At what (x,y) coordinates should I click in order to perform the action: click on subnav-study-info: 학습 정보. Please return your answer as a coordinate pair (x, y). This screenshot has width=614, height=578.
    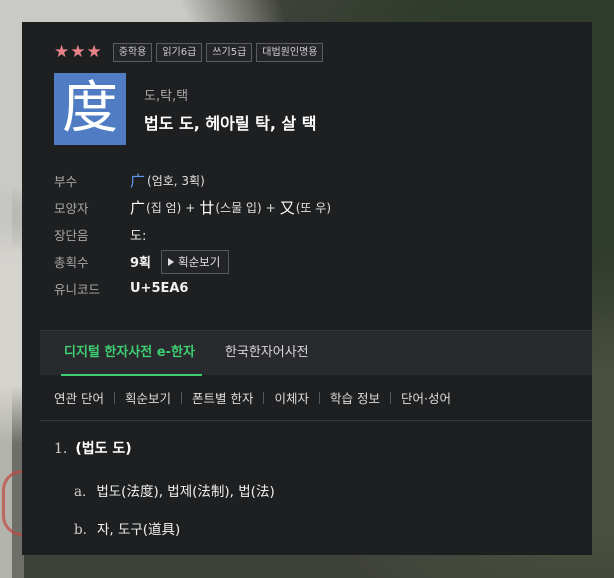
    Looking at the image, I should click on (355, 397).